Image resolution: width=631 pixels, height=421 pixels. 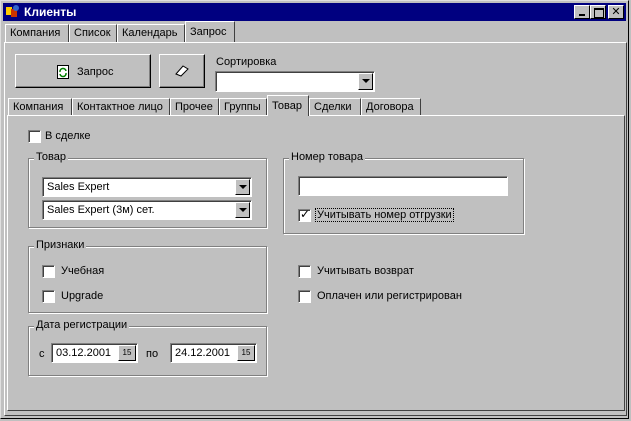 I want to click on tab-label: Список, so click(x=92, y=33).